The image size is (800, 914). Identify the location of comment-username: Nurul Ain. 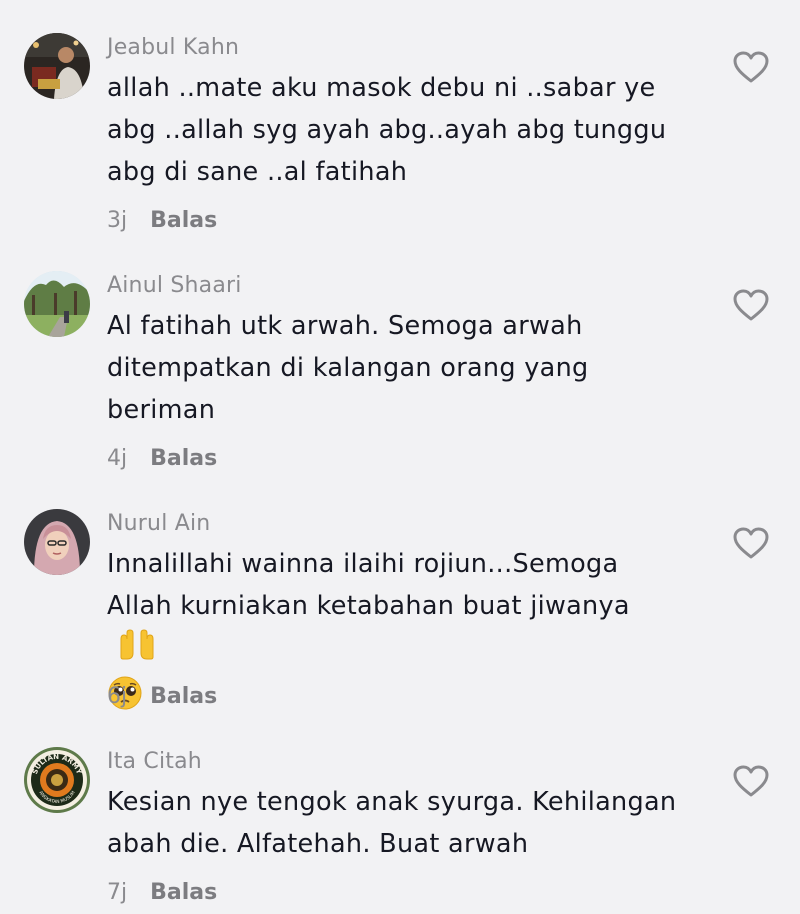
(158, 523).